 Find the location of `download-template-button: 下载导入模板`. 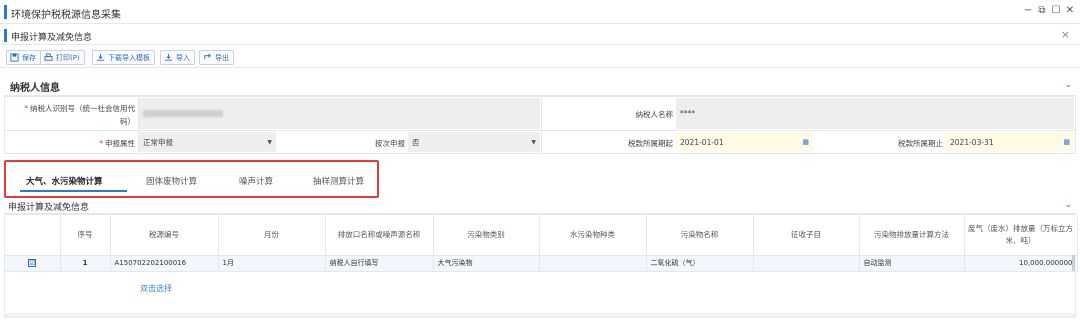

download-template-button: 下载导入模板 is located at coordinates (123, 57).